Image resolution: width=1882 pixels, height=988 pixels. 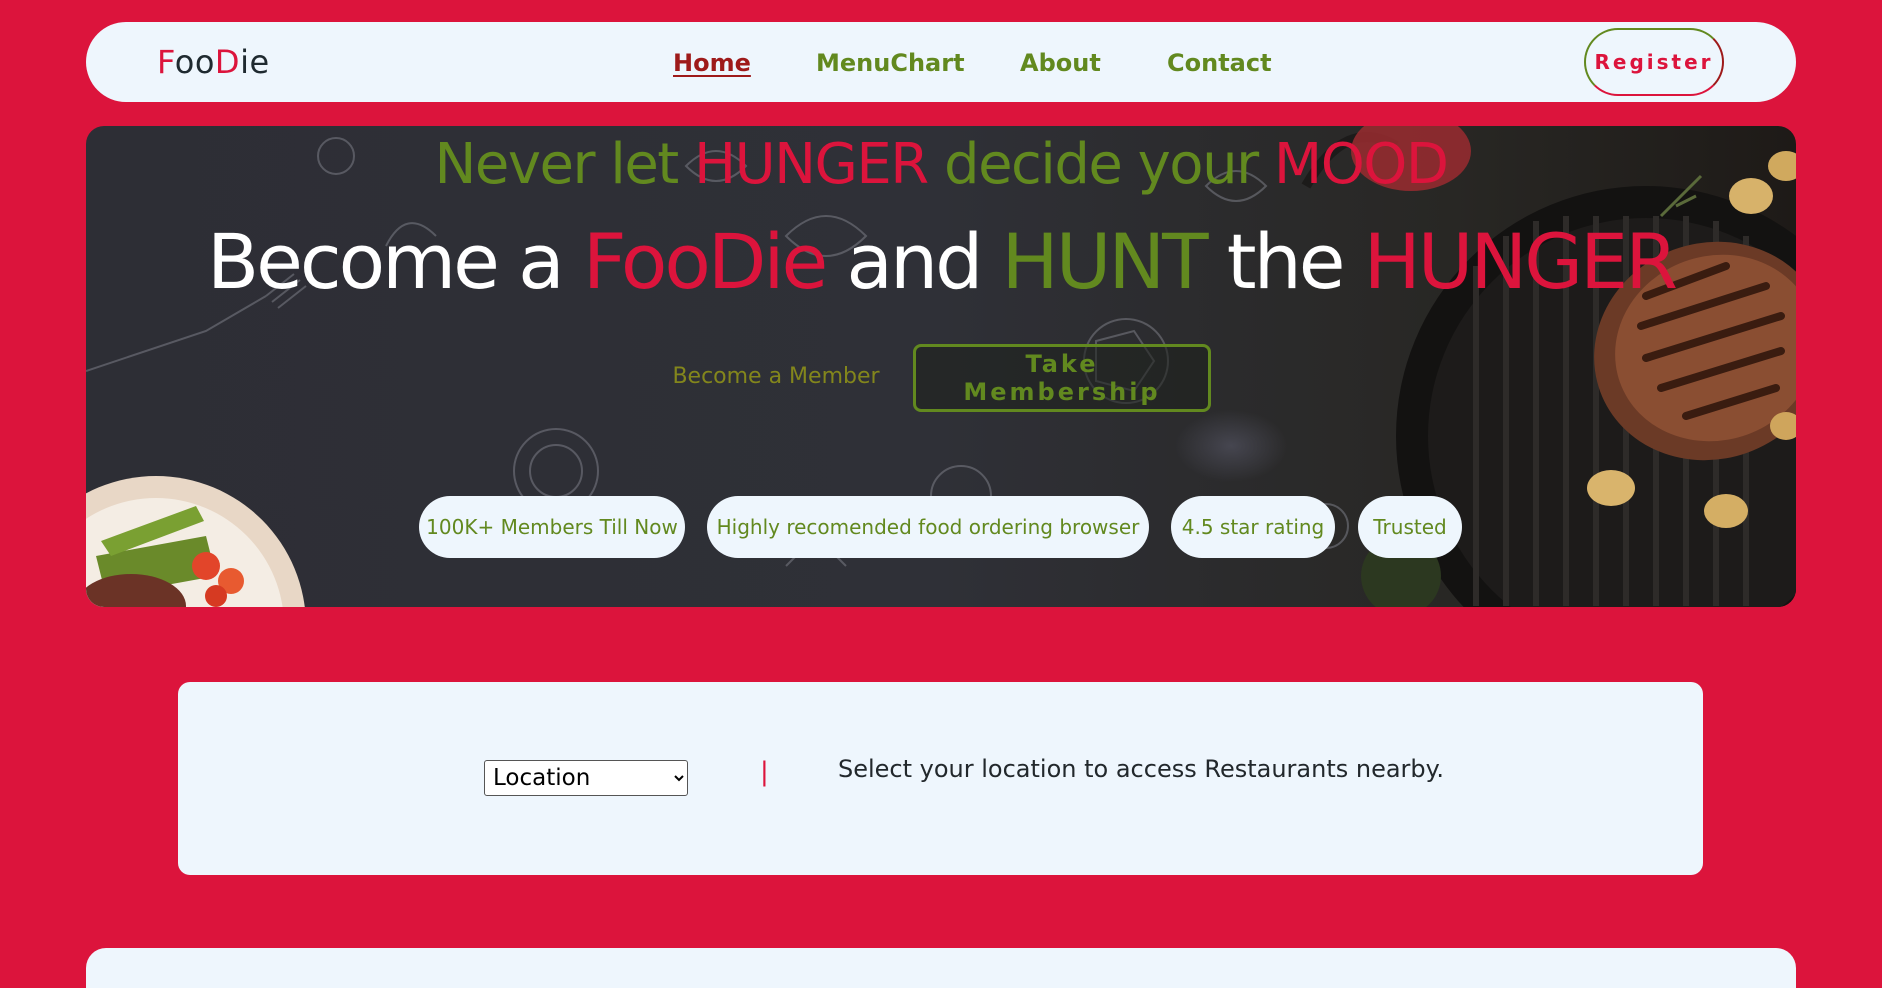 What do you see at coordinates (586, 778) in the screenshot?
I see `location-select: Location` at bounding box center [586, 778].